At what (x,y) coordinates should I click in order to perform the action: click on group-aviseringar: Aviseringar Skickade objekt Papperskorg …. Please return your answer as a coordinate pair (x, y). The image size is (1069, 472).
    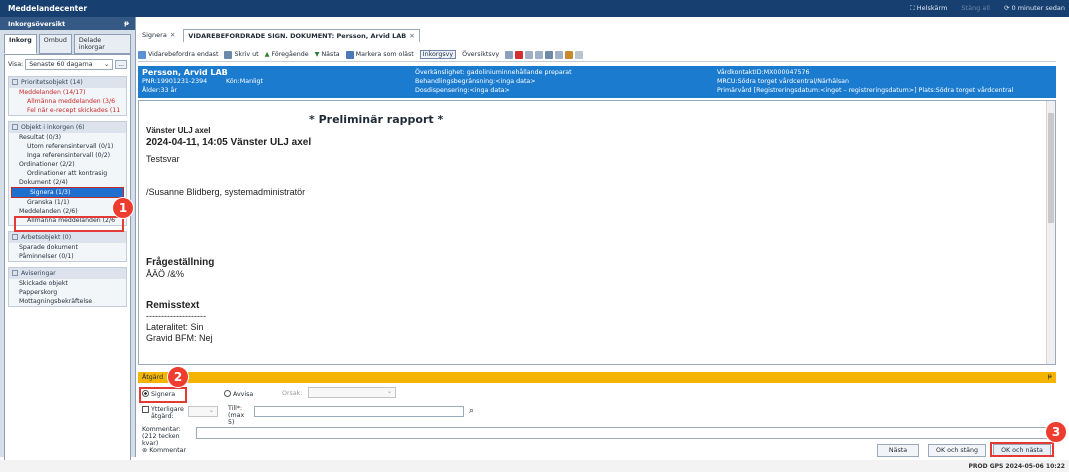
    Looking at the image, I should click on (67, 287).